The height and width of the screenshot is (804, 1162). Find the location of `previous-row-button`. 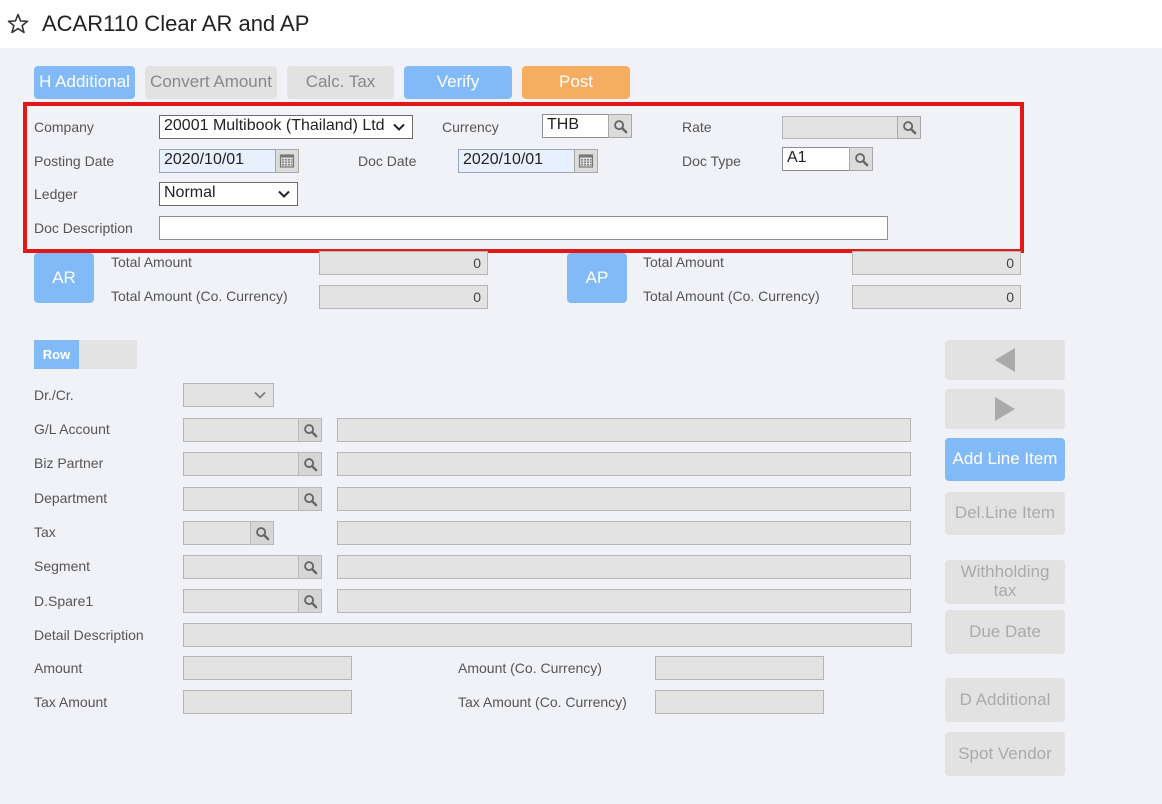

previous-row-button is located at coordinates (1005, 360).